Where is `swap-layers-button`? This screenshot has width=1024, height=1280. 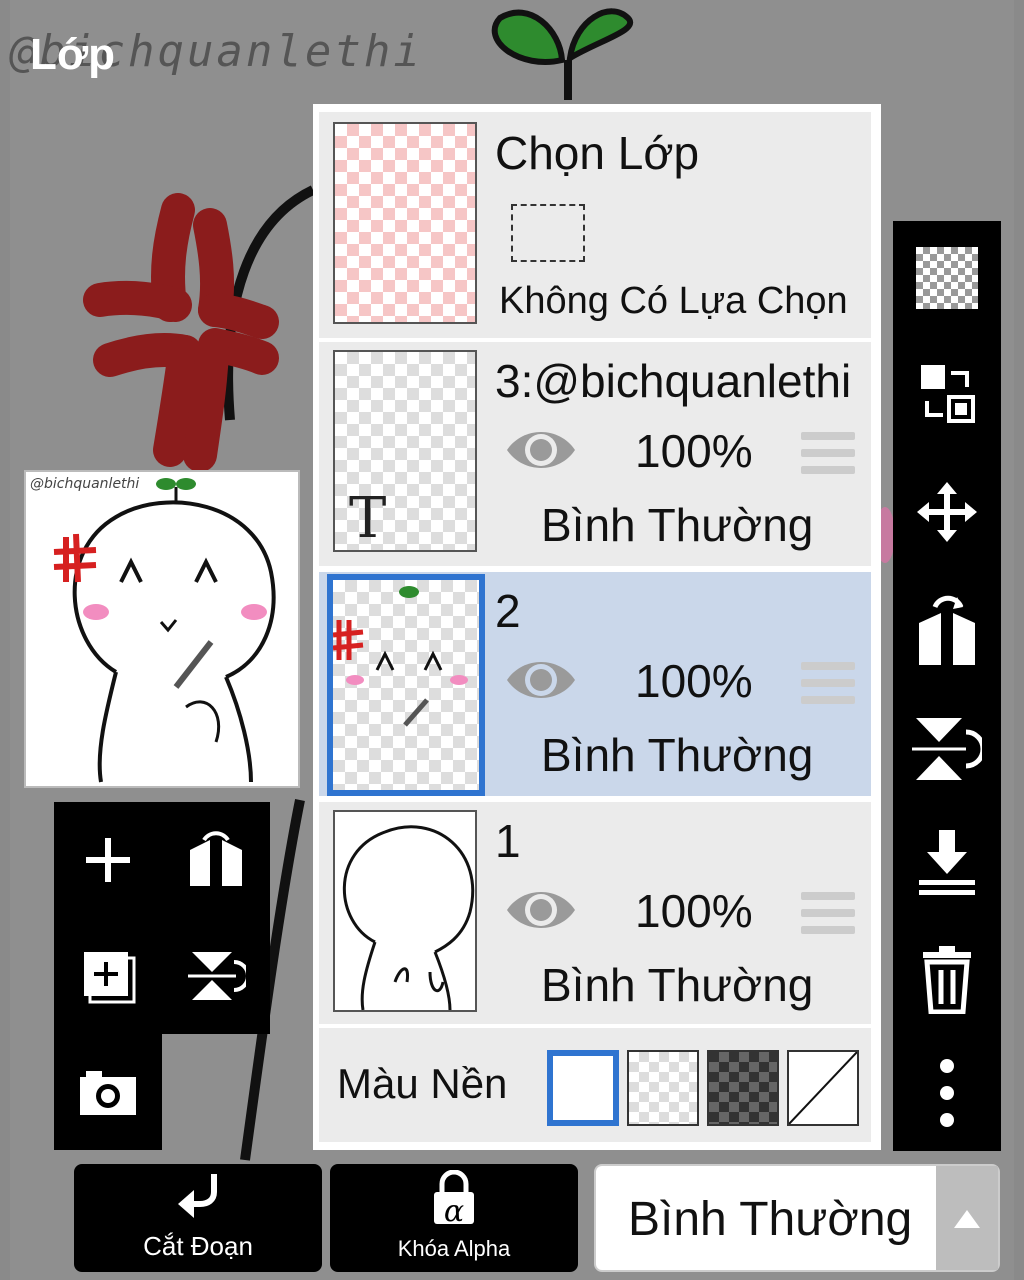 swap-layers-button is located at coordinates (947, 394).